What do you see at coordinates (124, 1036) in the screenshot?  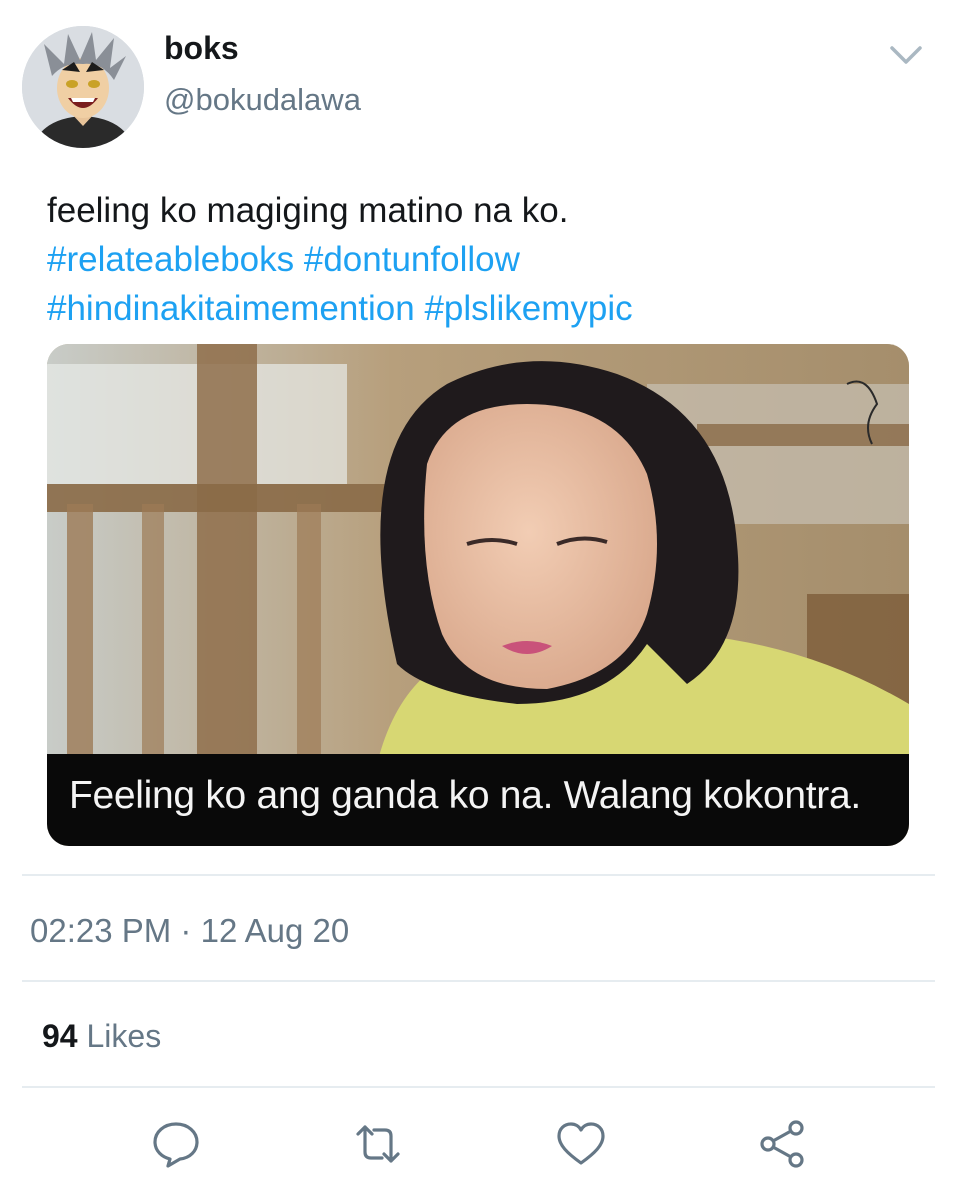 I see `likes-label: Likes` at bounding box center [124, 1036].